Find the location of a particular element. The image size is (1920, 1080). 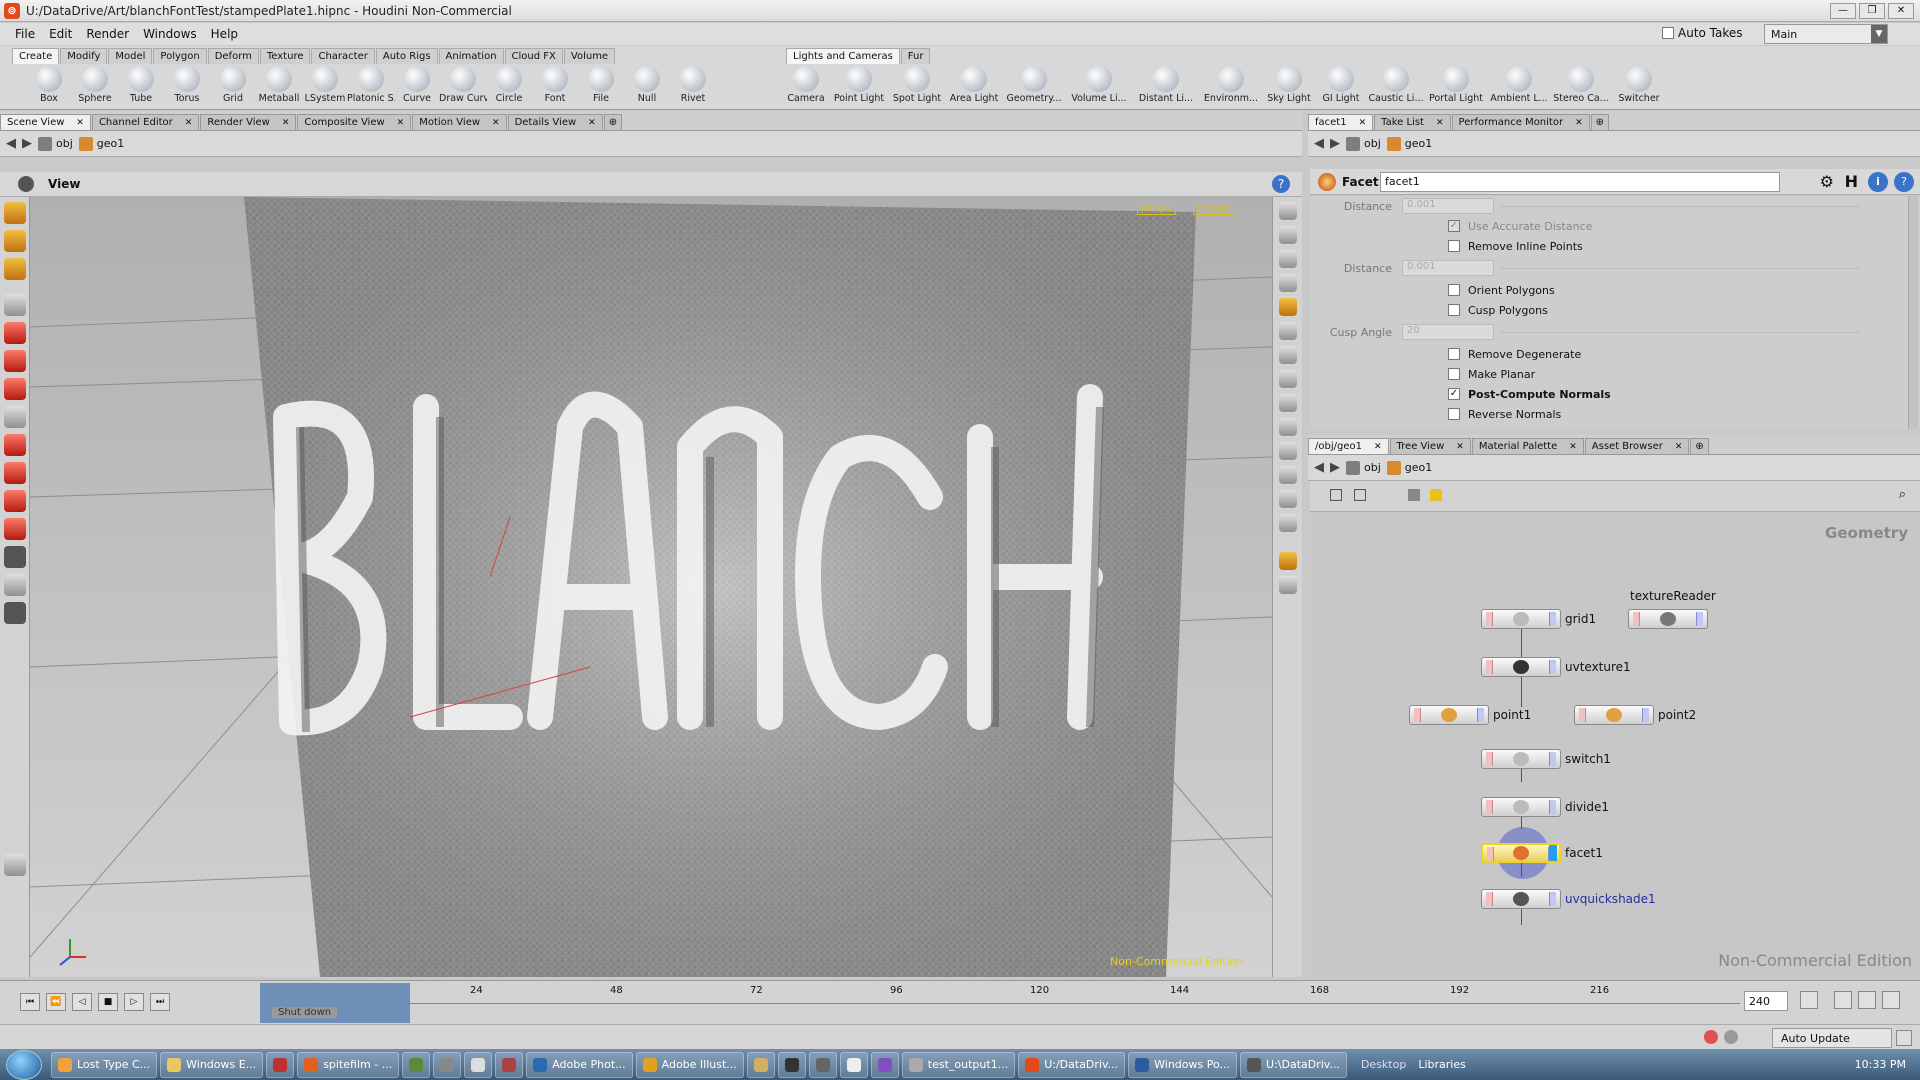

tab-take-list: Take List ✕ is located at coordinates (1412, 122).